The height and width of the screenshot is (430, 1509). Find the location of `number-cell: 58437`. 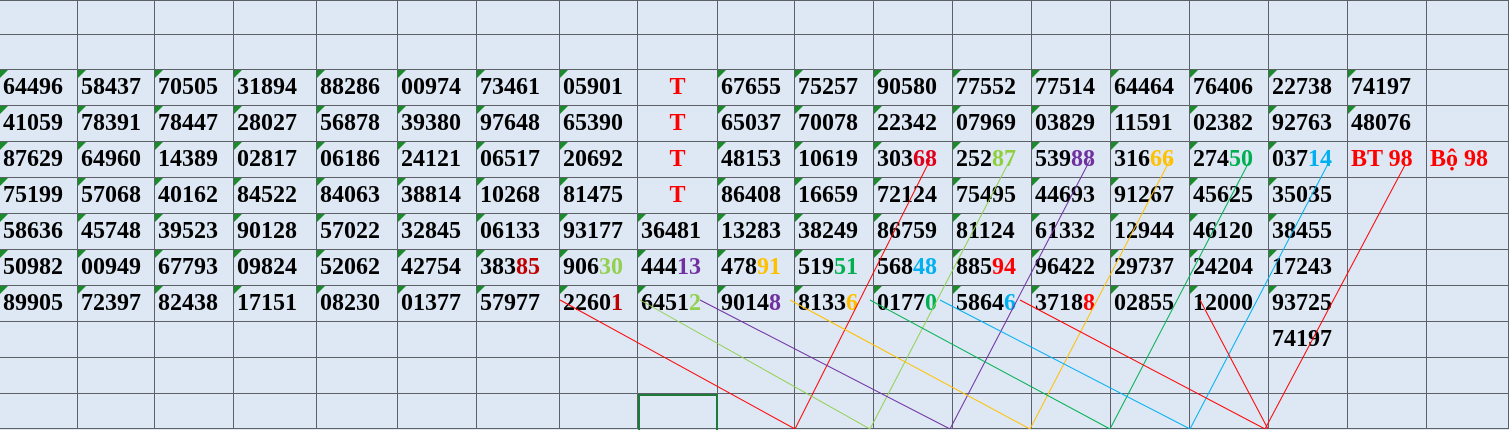

number-cell: 58437 is located at coordinates (116, 88).